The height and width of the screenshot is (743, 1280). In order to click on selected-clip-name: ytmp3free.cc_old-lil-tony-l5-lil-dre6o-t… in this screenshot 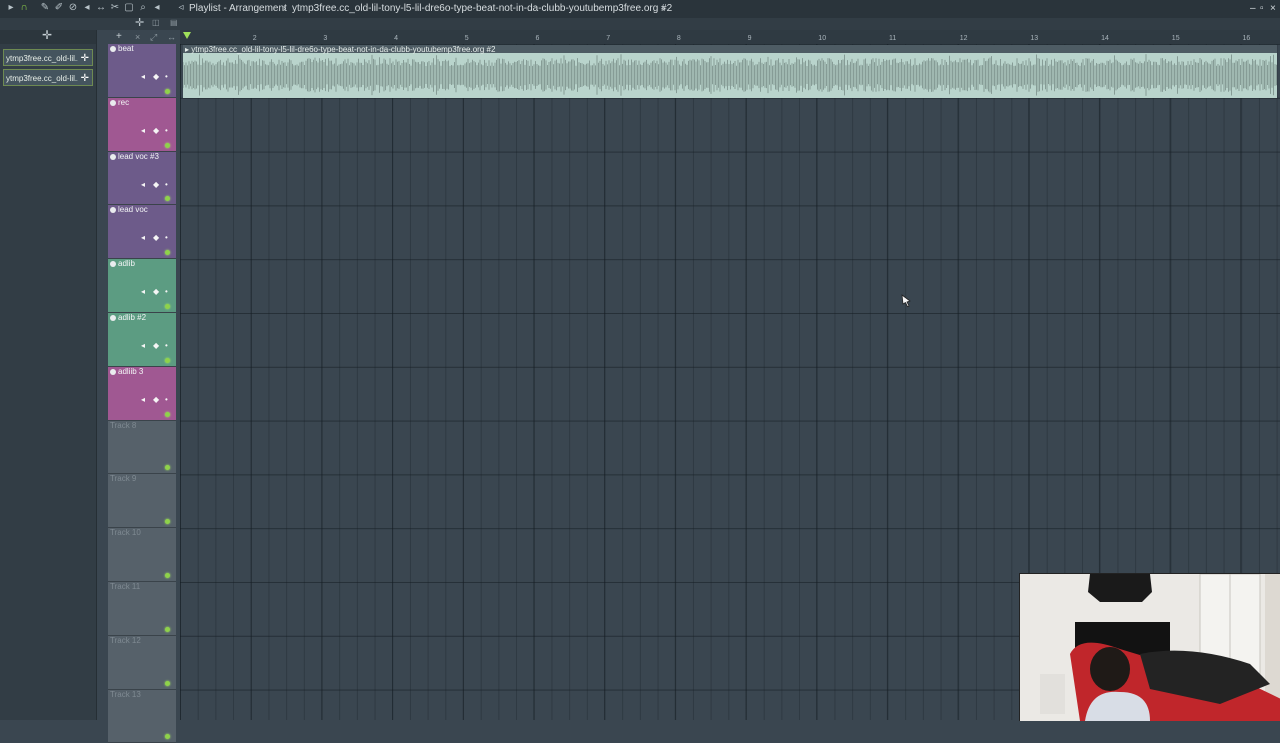, I will do `click(482, 8)`.